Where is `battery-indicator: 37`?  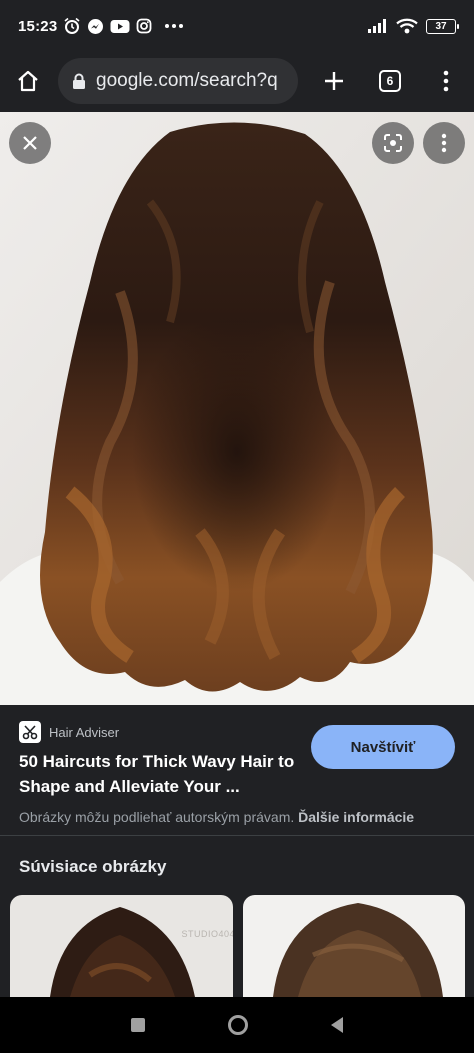 battery-indicator: 37 is located at coordinates (442, 26).